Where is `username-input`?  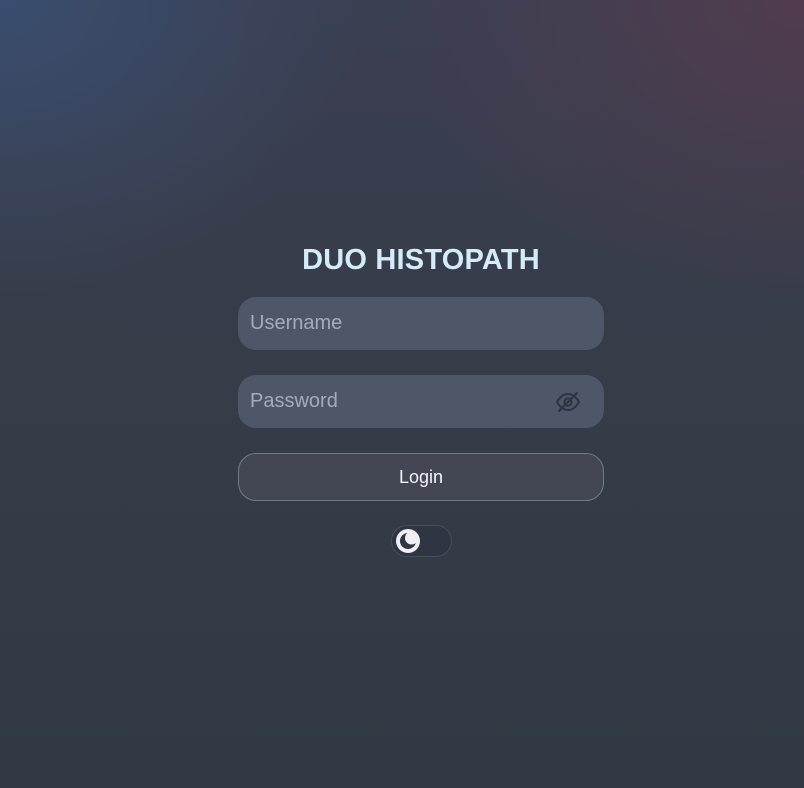
username-input is located at coordinates (421, 323).